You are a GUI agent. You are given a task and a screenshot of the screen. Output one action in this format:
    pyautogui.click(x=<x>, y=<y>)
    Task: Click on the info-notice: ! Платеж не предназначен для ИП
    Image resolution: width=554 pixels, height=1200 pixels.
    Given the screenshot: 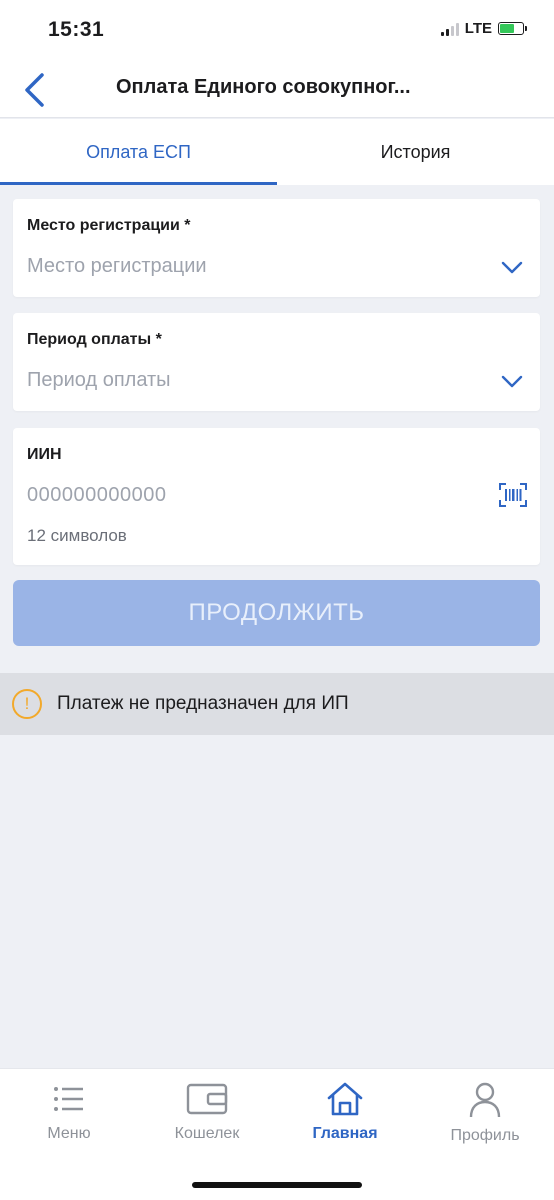 What is the action you would take?
    pyautogui.click(x=277, y=704)
    